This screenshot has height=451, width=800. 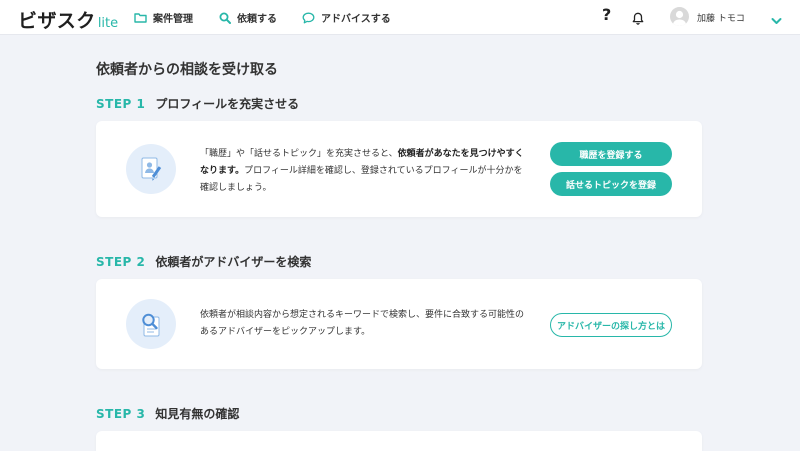 I want to click on nav-label: 案件管理, so click(x=173, y=19).